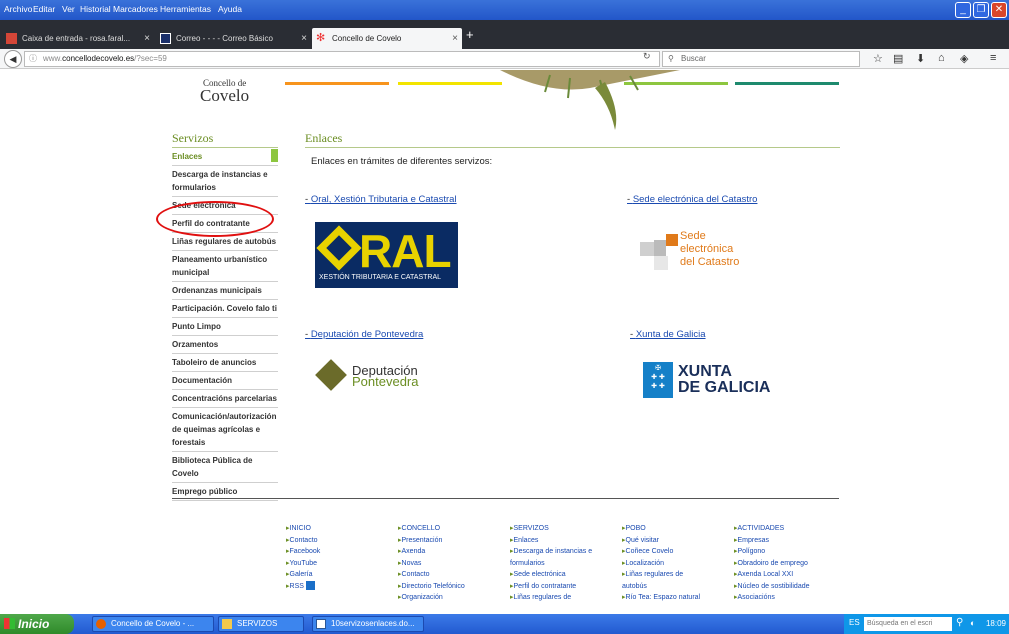  What do you see at coordinates (878, 58) in the screenshot?
I see `bookmark-star-icon: ☆` at bounding box center [878, 58].